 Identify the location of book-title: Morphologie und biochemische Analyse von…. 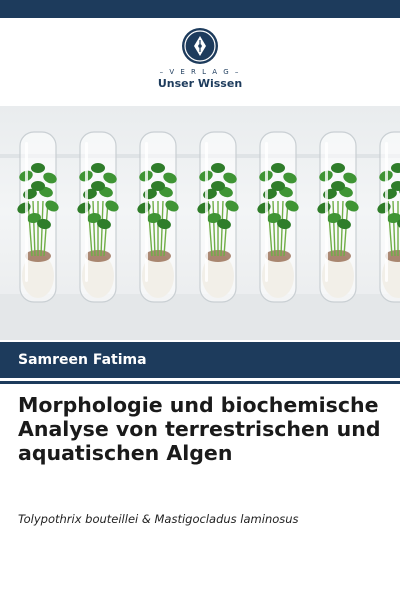
(199, 429).